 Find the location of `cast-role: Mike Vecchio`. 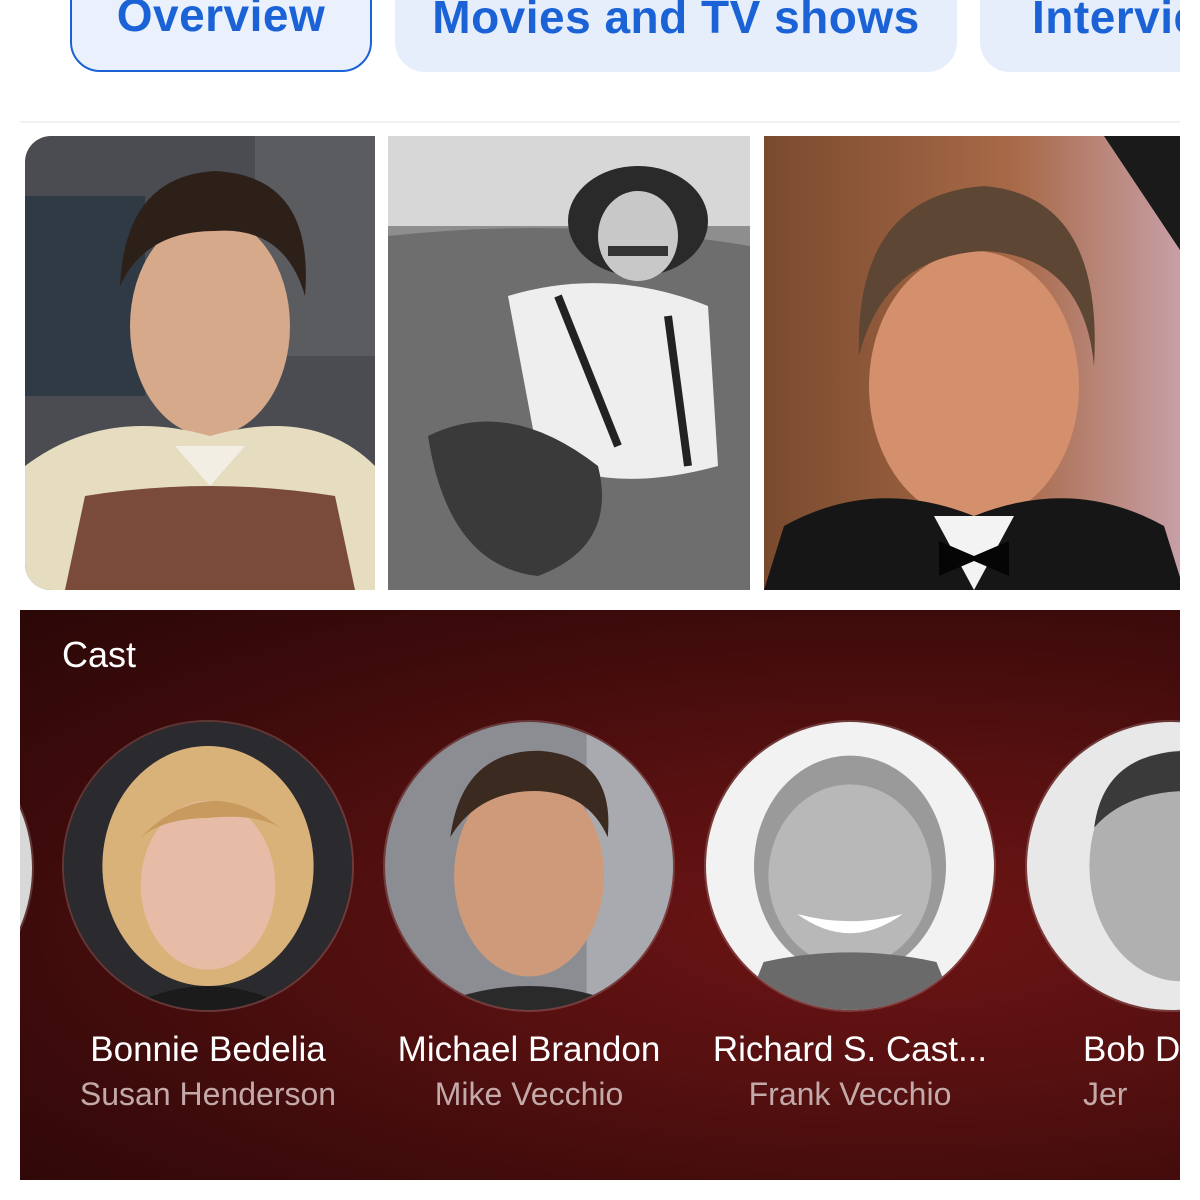

cast-role: Mike Vecchio is located at coordinates (529, 1094).